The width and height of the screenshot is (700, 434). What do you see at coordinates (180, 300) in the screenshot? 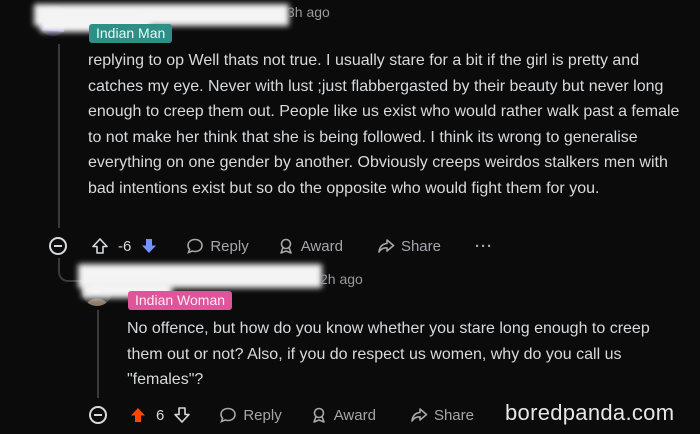
I see `user-flair: Indian Woman` at bounding box center [180, 300].